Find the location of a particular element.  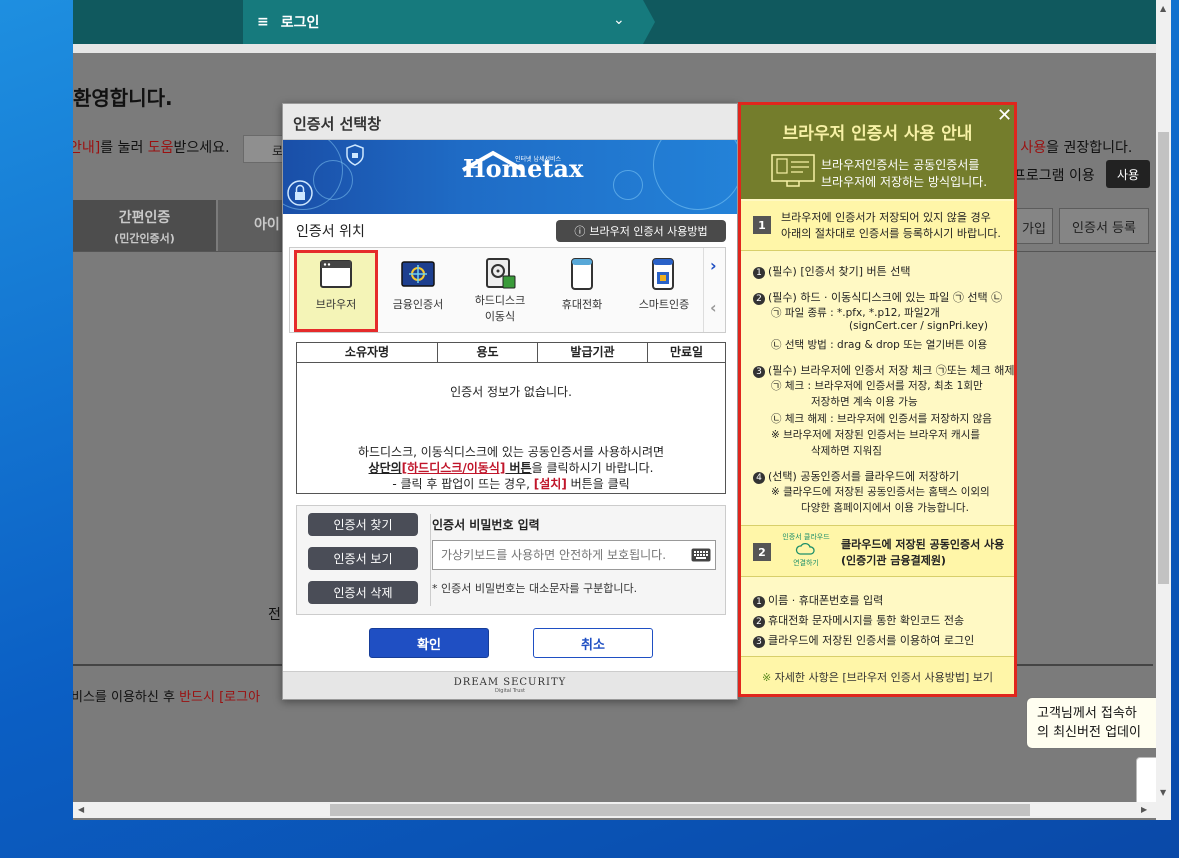

update-tooltip: 고객님께서 접속하 의 최신버전 업데이 is located at coordinates (1091, 723).